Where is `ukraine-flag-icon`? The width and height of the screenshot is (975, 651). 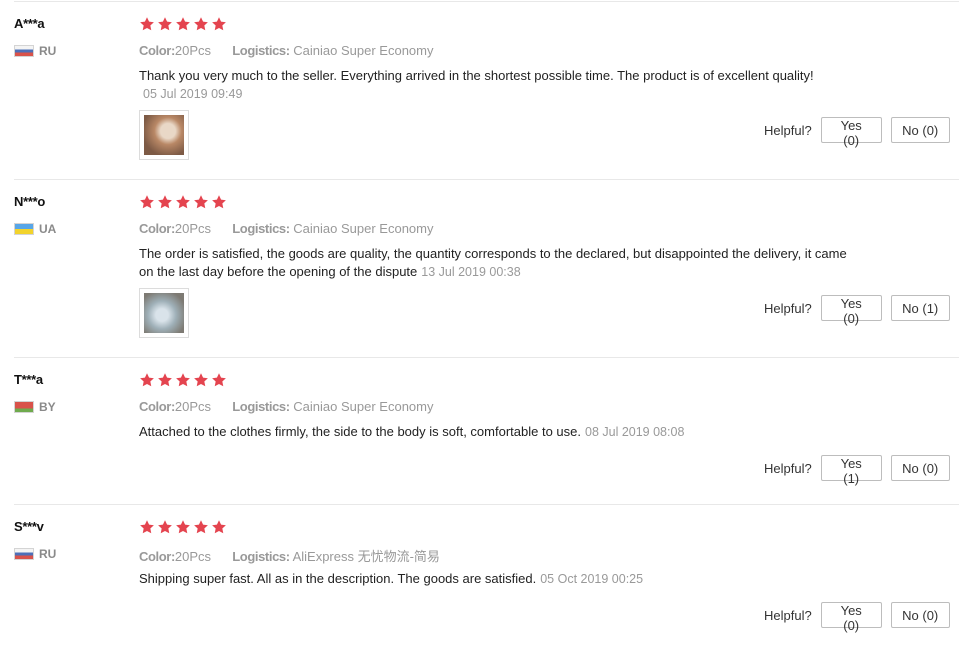
ukraine-flag-icon is located at coordinates (24, 229).